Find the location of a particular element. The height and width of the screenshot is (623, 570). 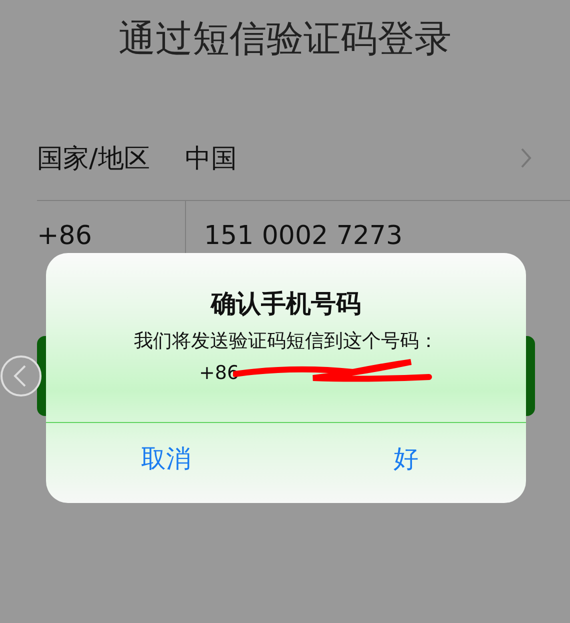

field-value: 中国 is located at coordinates (352, 158).